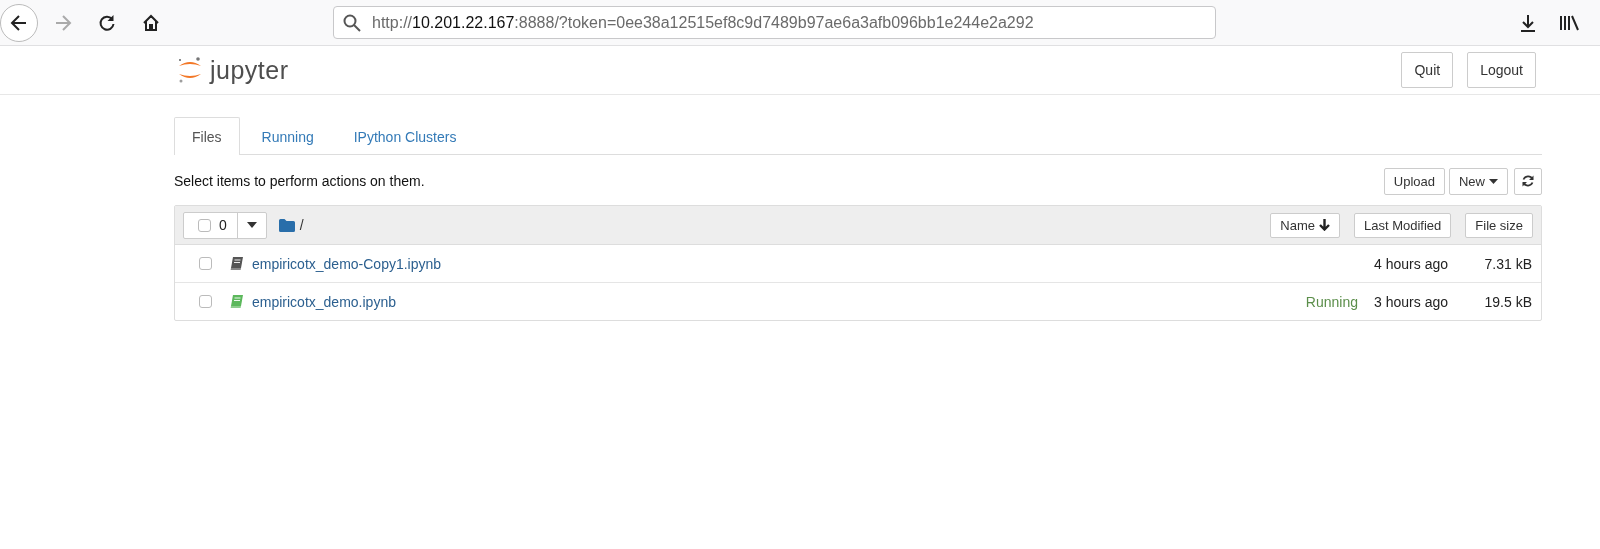 The height and width of the screenshot is (549, 1600). I want to click on selected-count: 0, so click(223, 225).